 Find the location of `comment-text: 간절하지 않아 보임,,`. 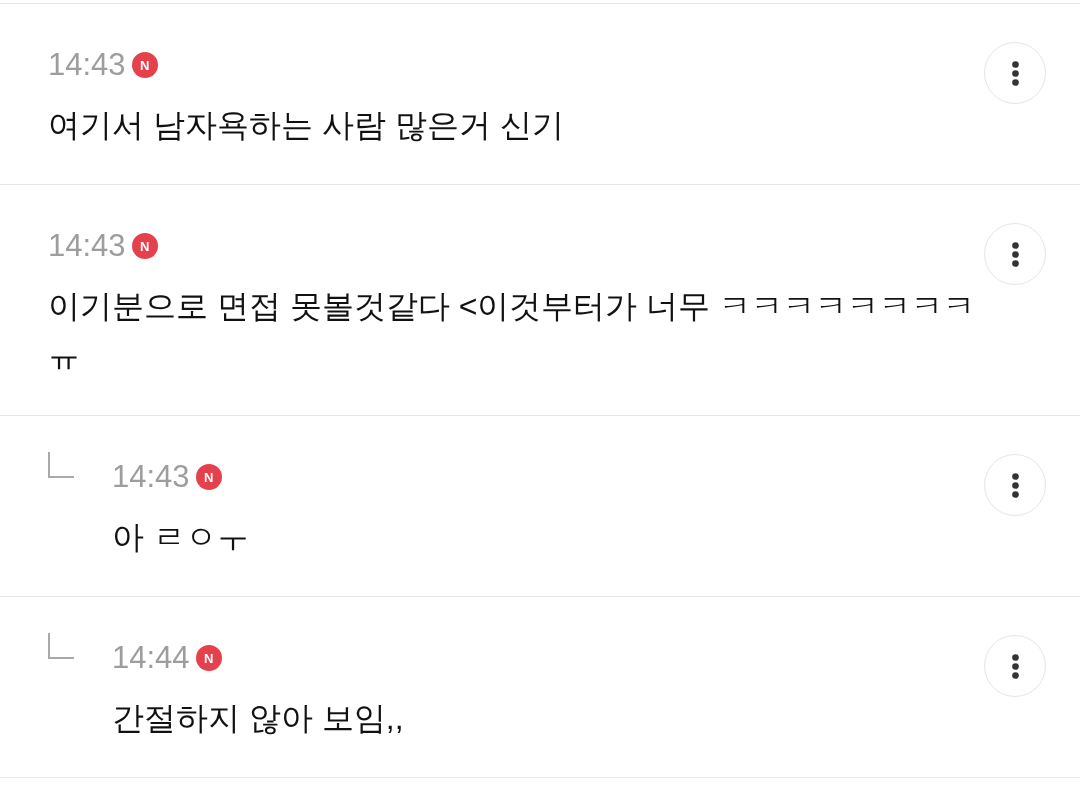

comment-text: 간절하지 않아 보임,, is located at coordinates (258, 718).